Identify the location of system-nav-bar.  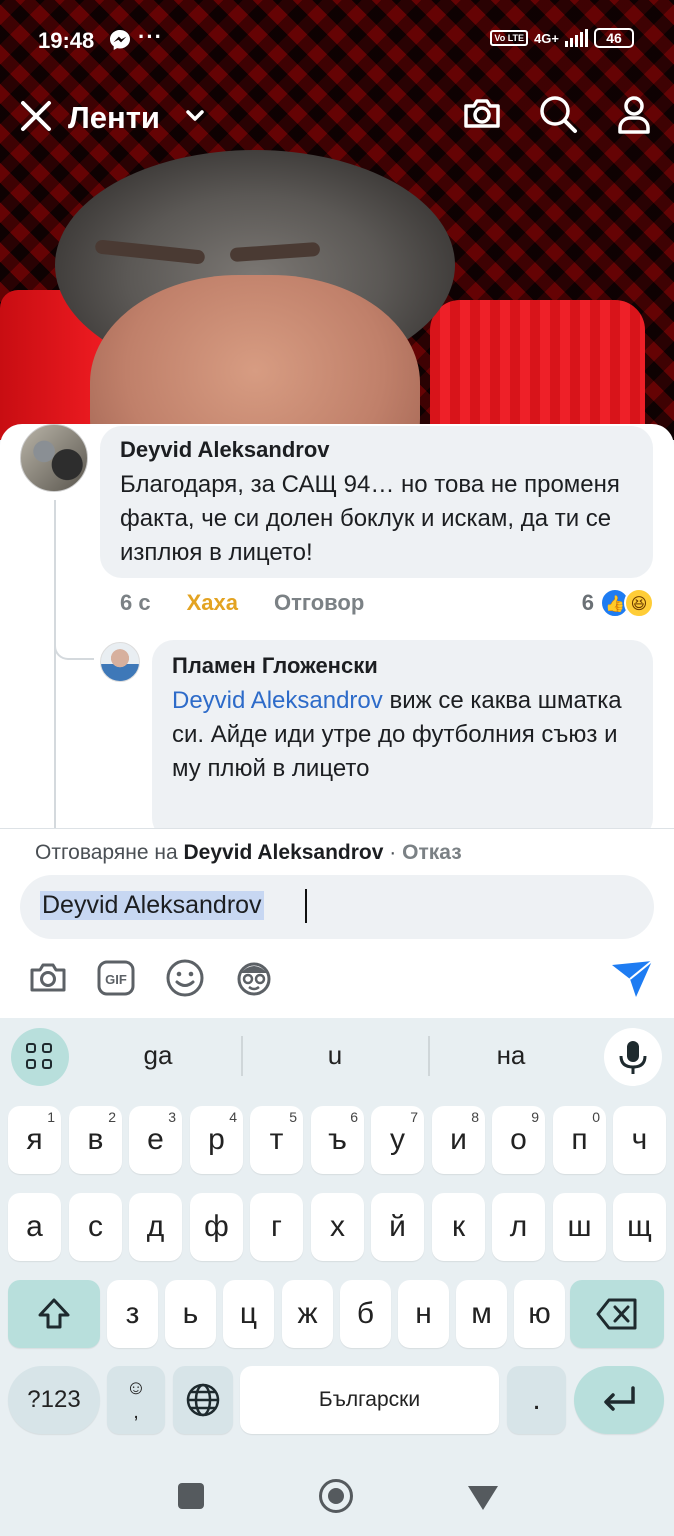
(337, 1501).